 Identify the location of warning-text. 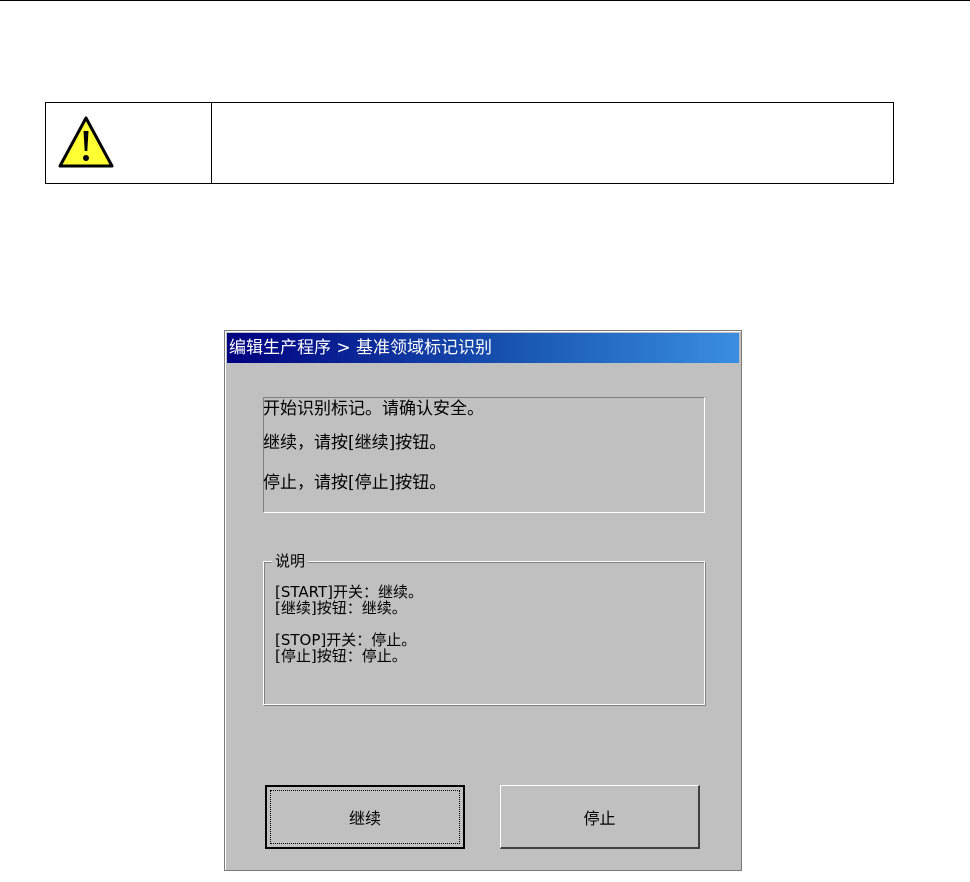
(552, 143).